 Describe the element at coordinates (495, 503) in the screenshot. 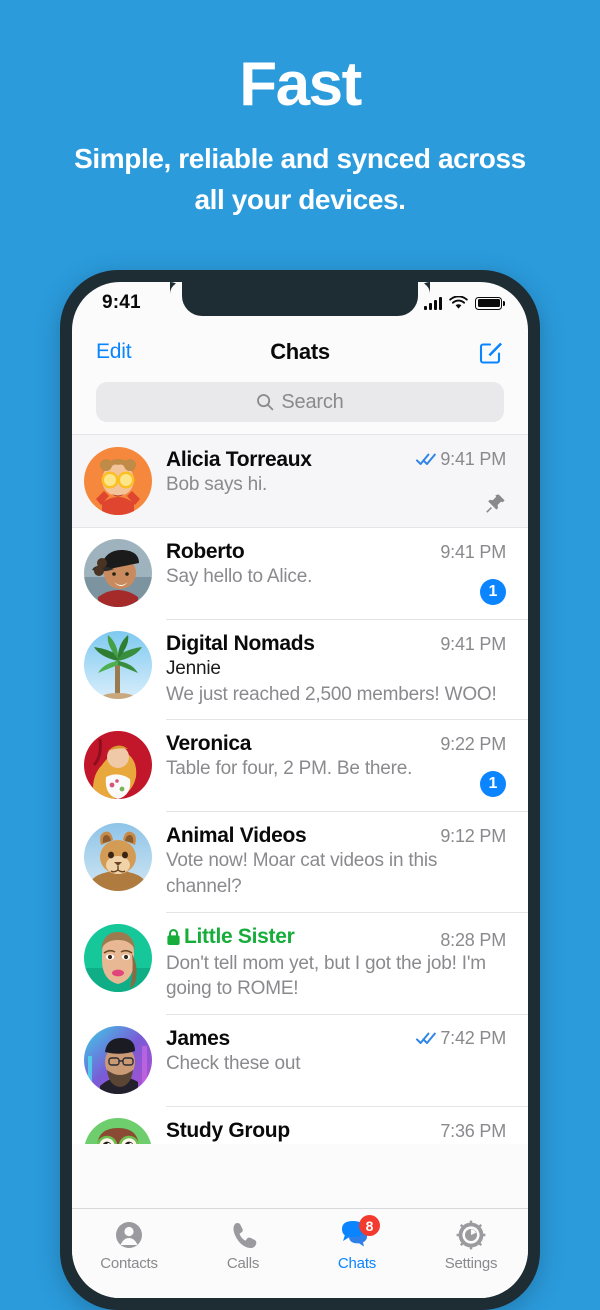

I see `pin-icon` at that location.